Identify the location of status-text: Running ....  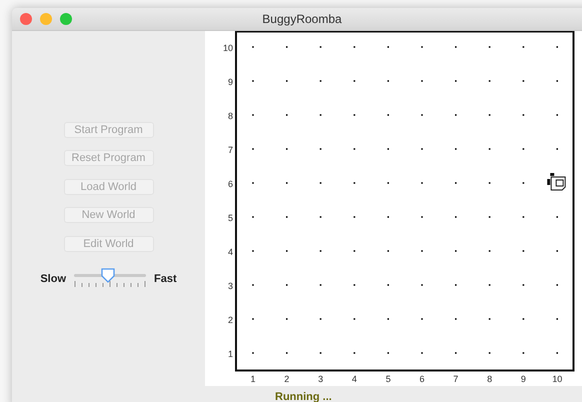
(303, 396).